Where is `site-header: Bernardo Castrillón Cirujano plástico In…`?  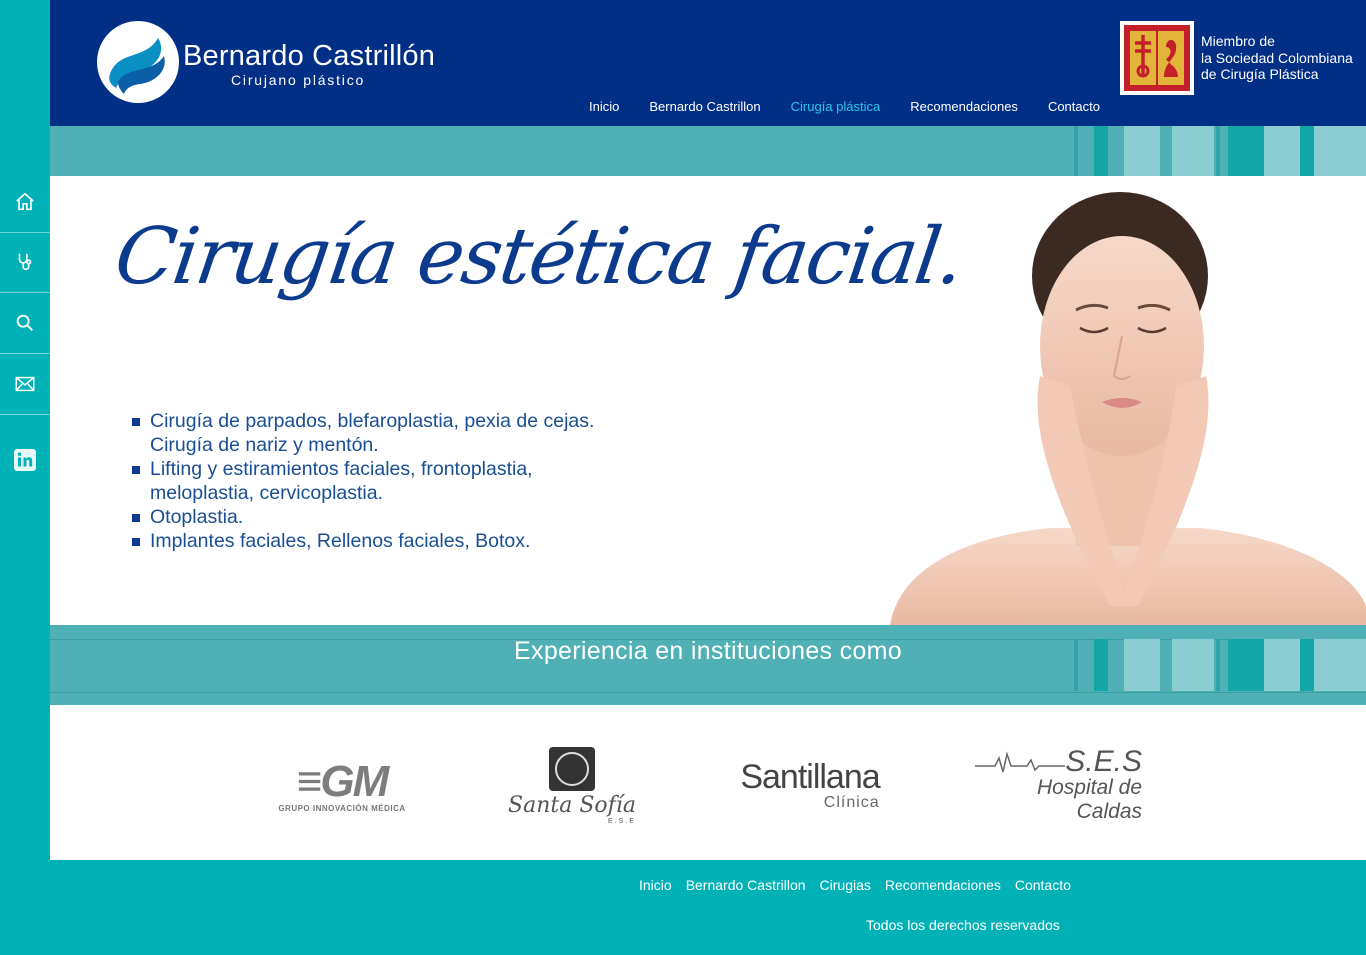
site-header: Bernardo Castrillón Cirujano plástico In… is located at coordinates (708, 63).